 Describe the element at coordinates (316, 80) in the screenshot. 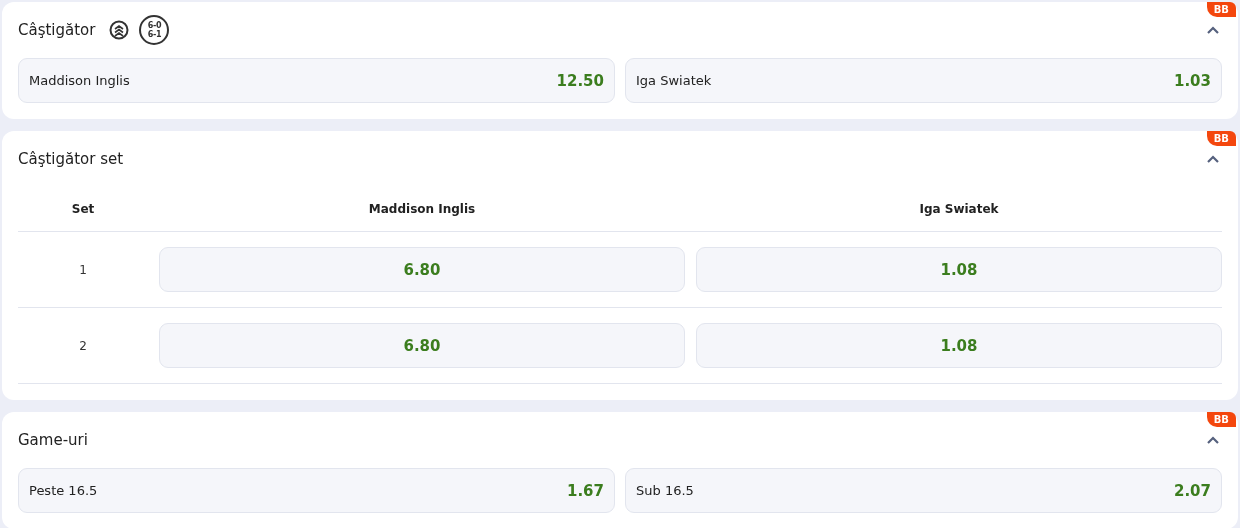

I see `odds-button: Maddison Inglis 12.50` at that location.